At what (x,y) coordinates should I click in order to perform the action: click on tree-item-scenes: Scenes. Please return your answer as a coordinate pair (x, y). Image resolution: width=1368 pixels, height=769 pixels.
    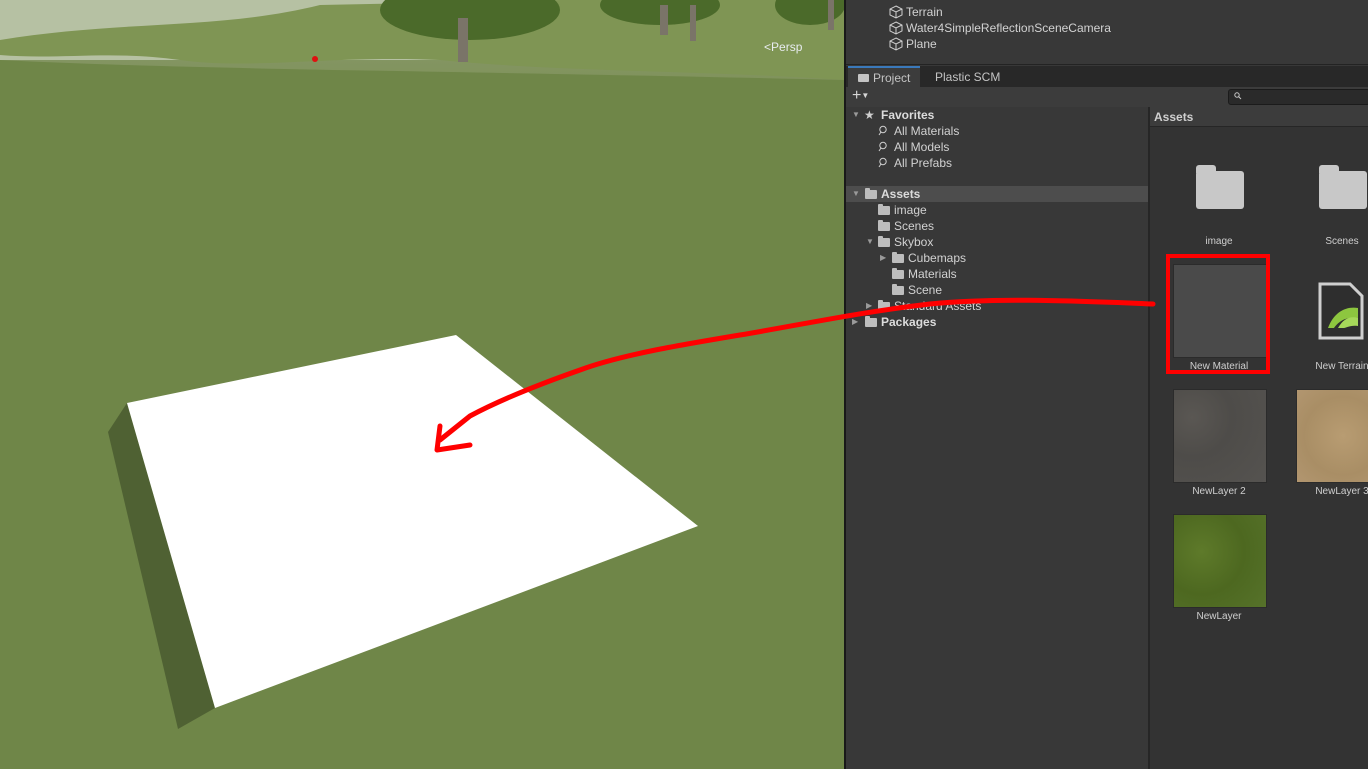
    Looking at the image, I should click on (997, 226).